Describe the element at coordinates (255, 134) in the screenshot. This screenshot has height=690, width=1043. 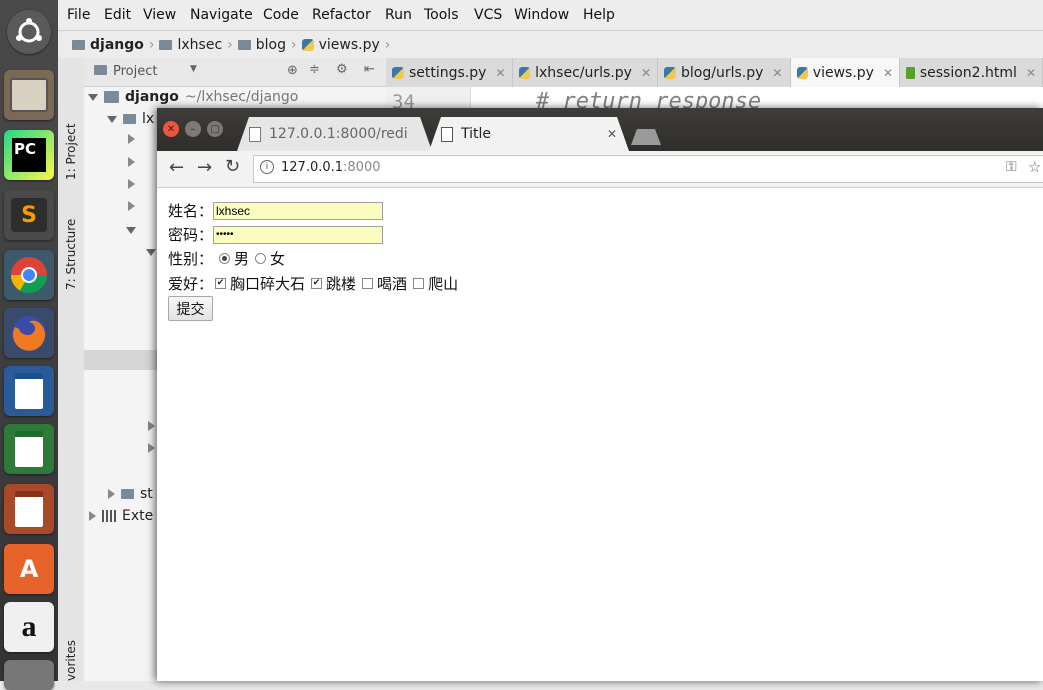
I see `page-icon` at that location.